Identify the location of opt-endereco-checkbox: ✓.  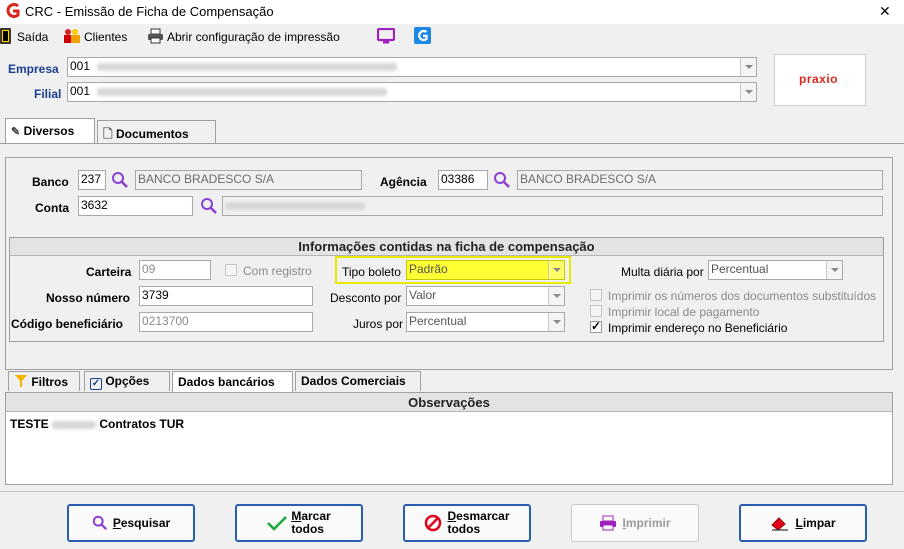
(596, 326).